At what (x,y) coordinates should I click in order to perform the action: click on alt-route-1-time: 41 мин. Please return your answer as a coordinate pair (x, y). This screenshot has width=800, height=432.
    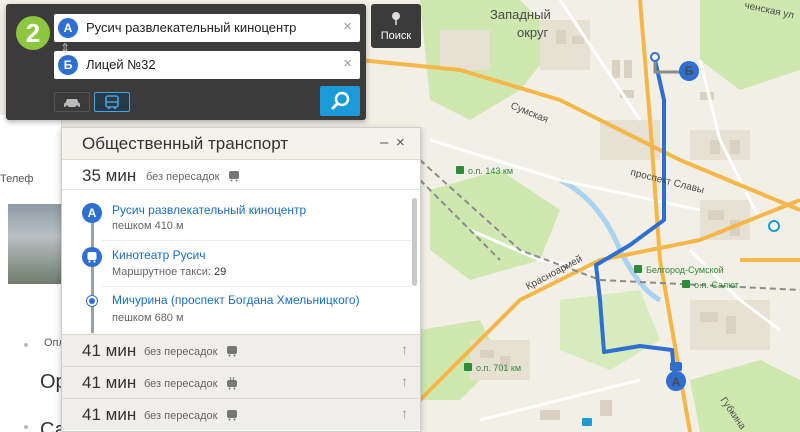
    Looking at the image, I should click on (109, 350).